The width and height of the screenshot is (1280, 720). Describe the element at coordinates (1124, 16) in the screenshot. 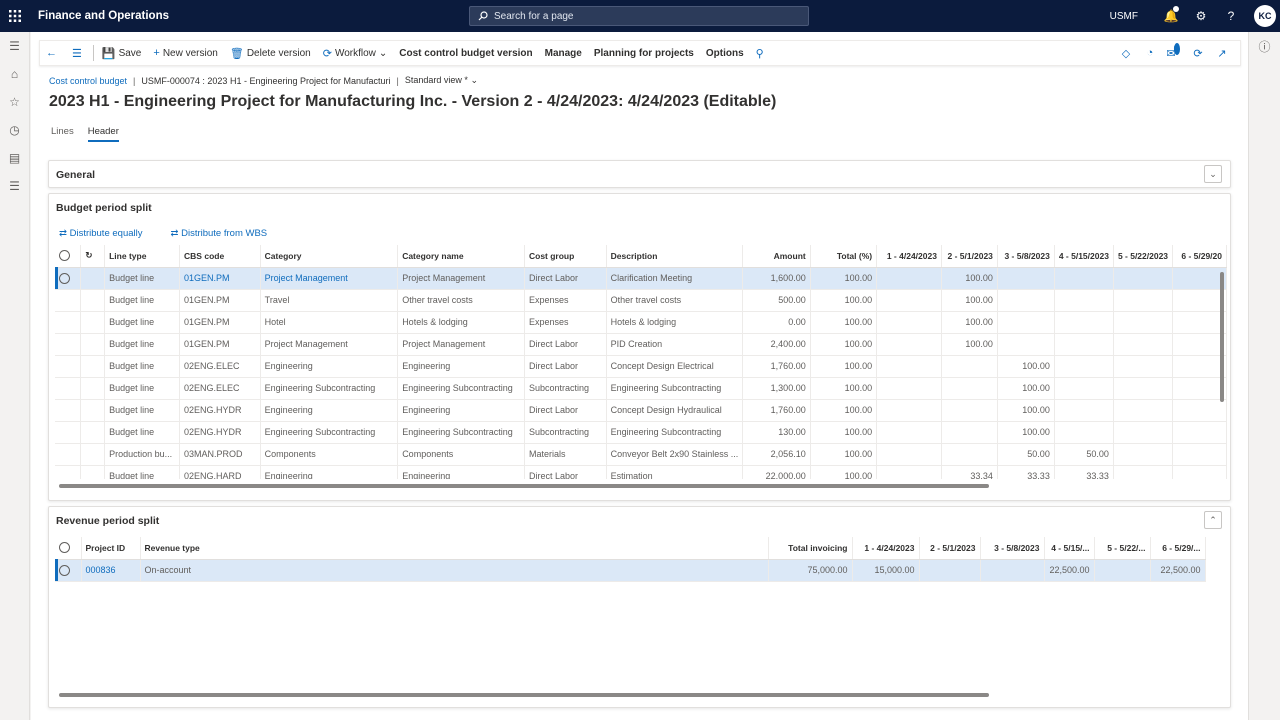

I see `company-picker: USMF` at that location.